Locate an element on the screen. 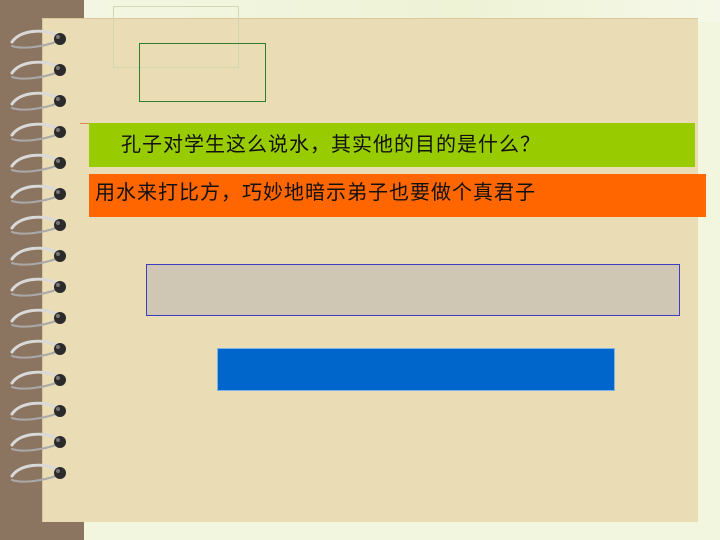  blue-empty-box is located at coordinates (416, 369).